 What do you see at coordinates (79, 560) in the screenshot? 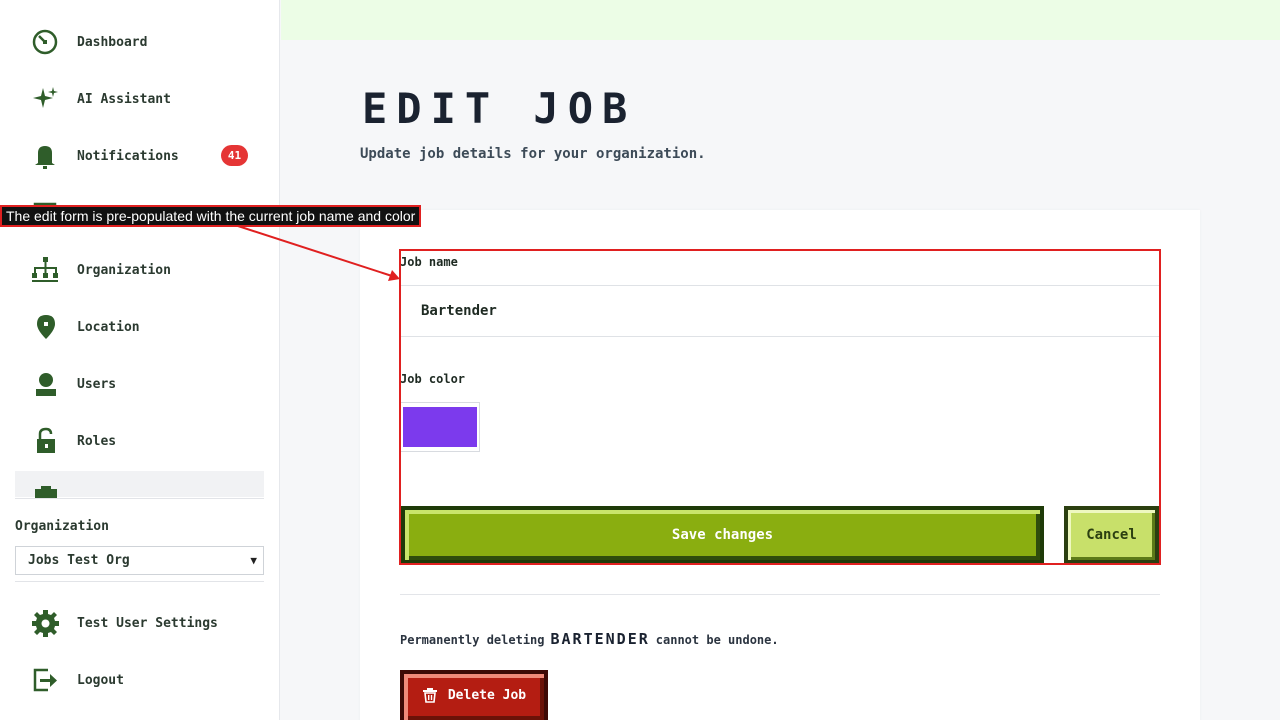
I see `organization-select-value: Jobs Test Org` at bounding box center [79, 560].